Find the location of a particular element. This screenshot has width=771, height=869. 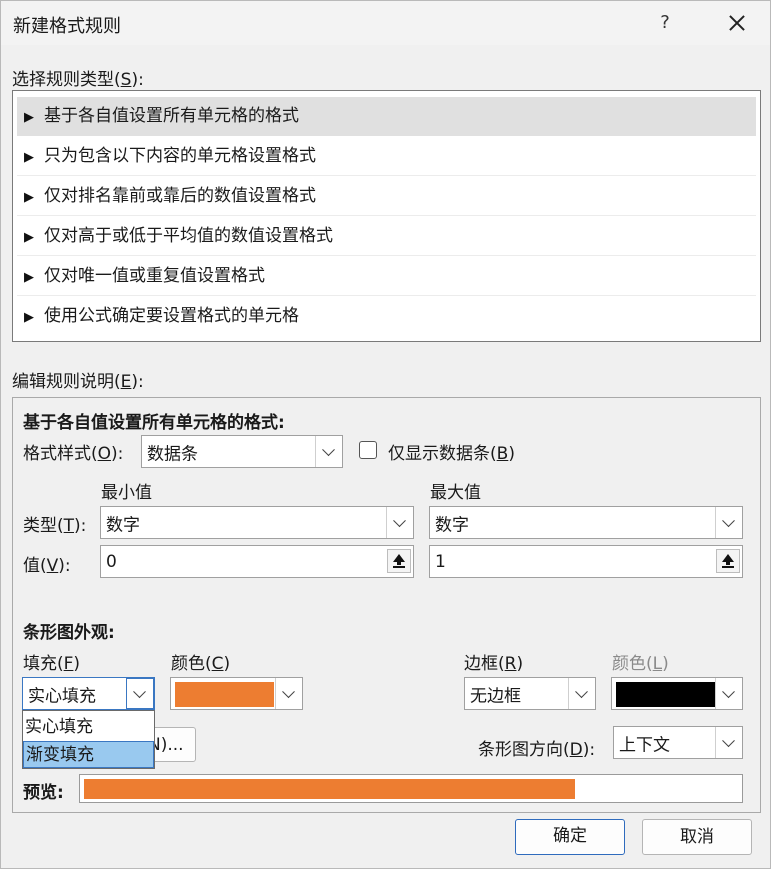

max-header: 最大值 is located at coordinates (455, 493).